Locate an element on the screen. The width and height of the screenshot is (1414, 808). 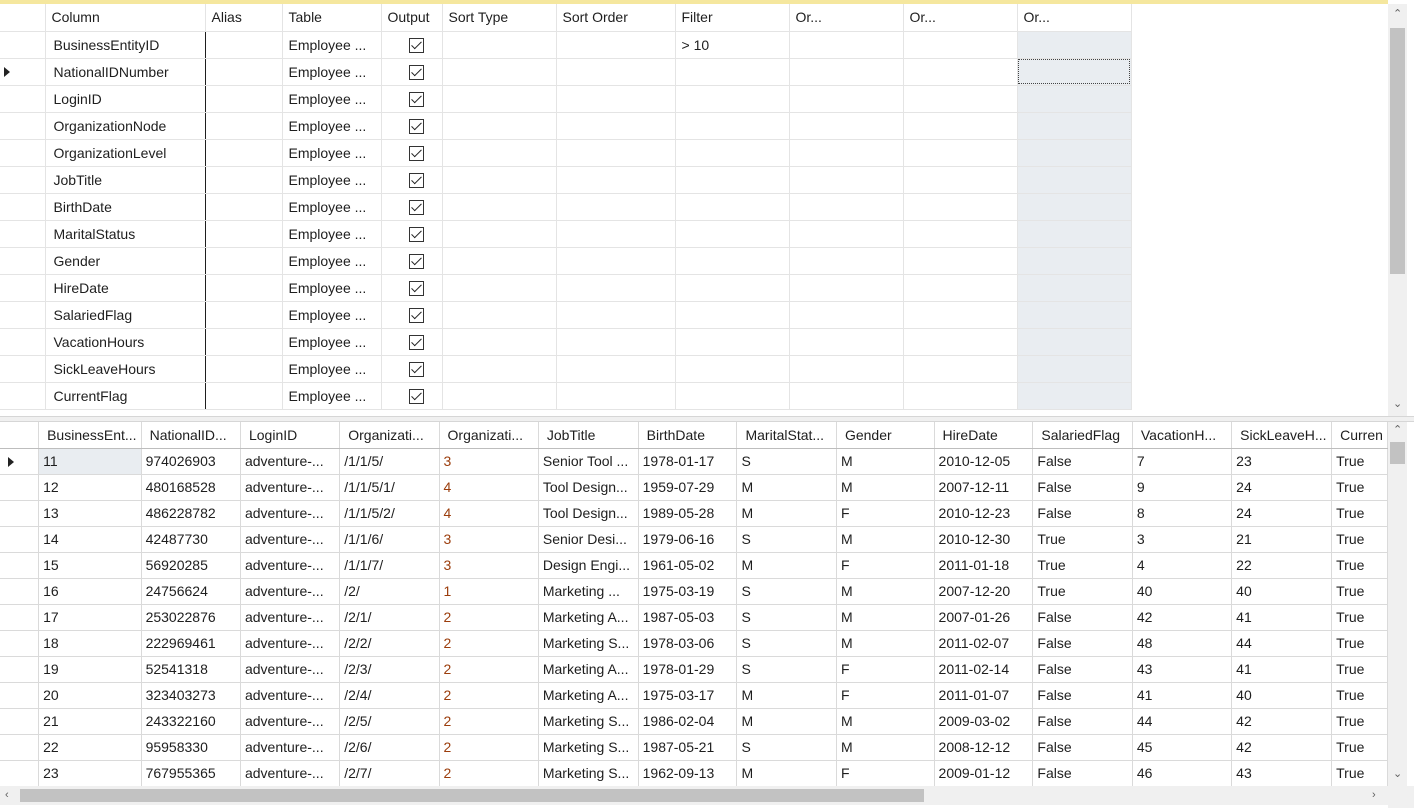
table-cell: /2/4/ is located at coordinates (389, 695).